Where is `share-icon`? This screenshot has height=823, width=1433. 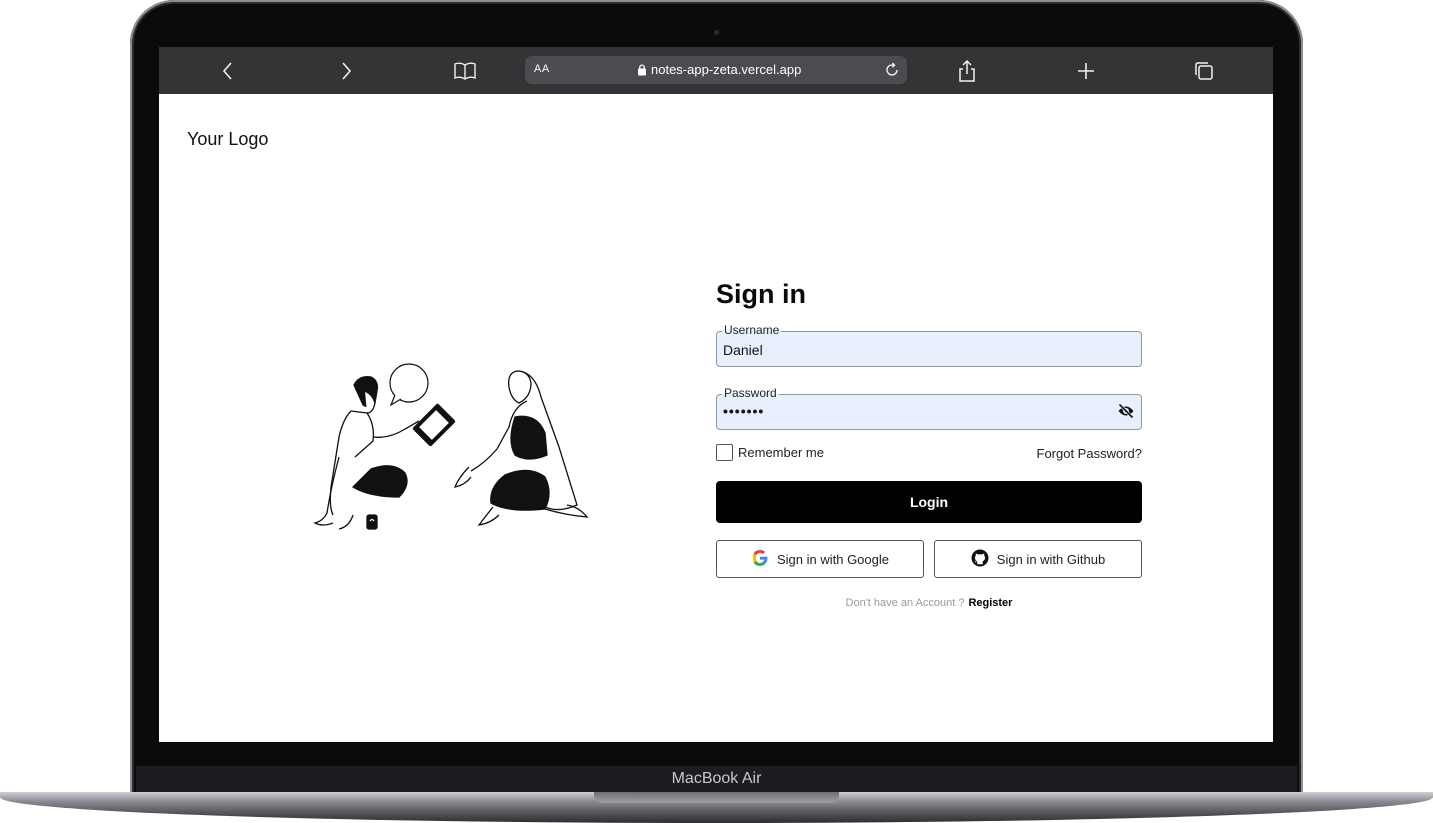
share-icon is located at coordinates (967, 71).